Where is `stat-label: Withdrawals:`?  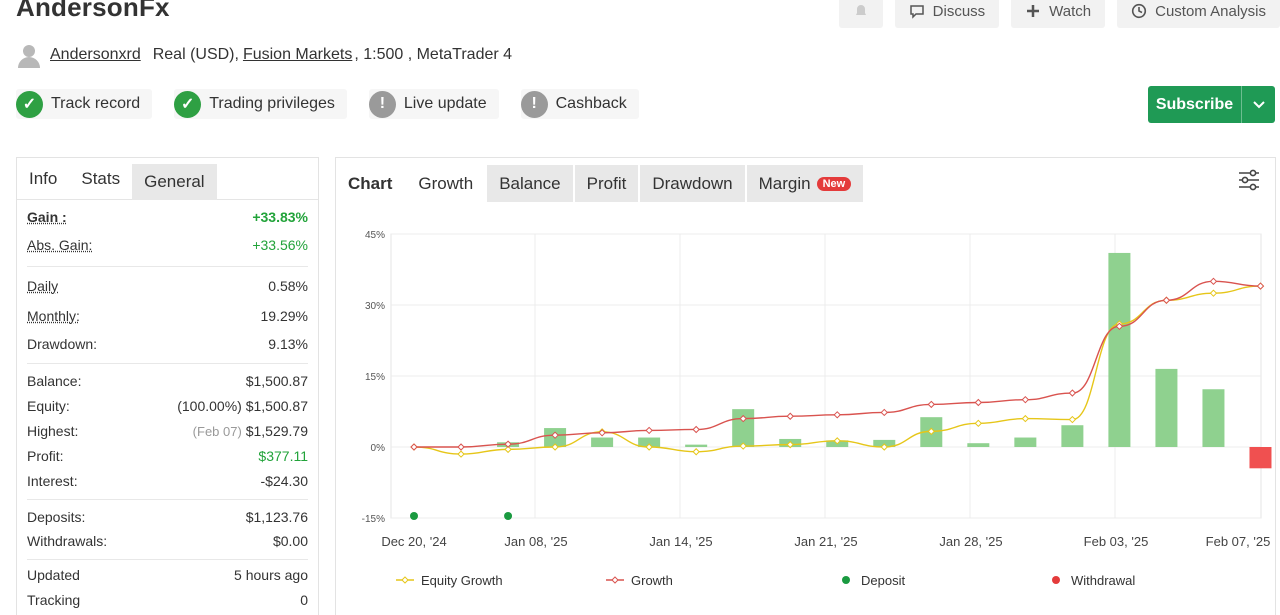
stat-label: Withdrawals: is located at coordinates (67, 541).